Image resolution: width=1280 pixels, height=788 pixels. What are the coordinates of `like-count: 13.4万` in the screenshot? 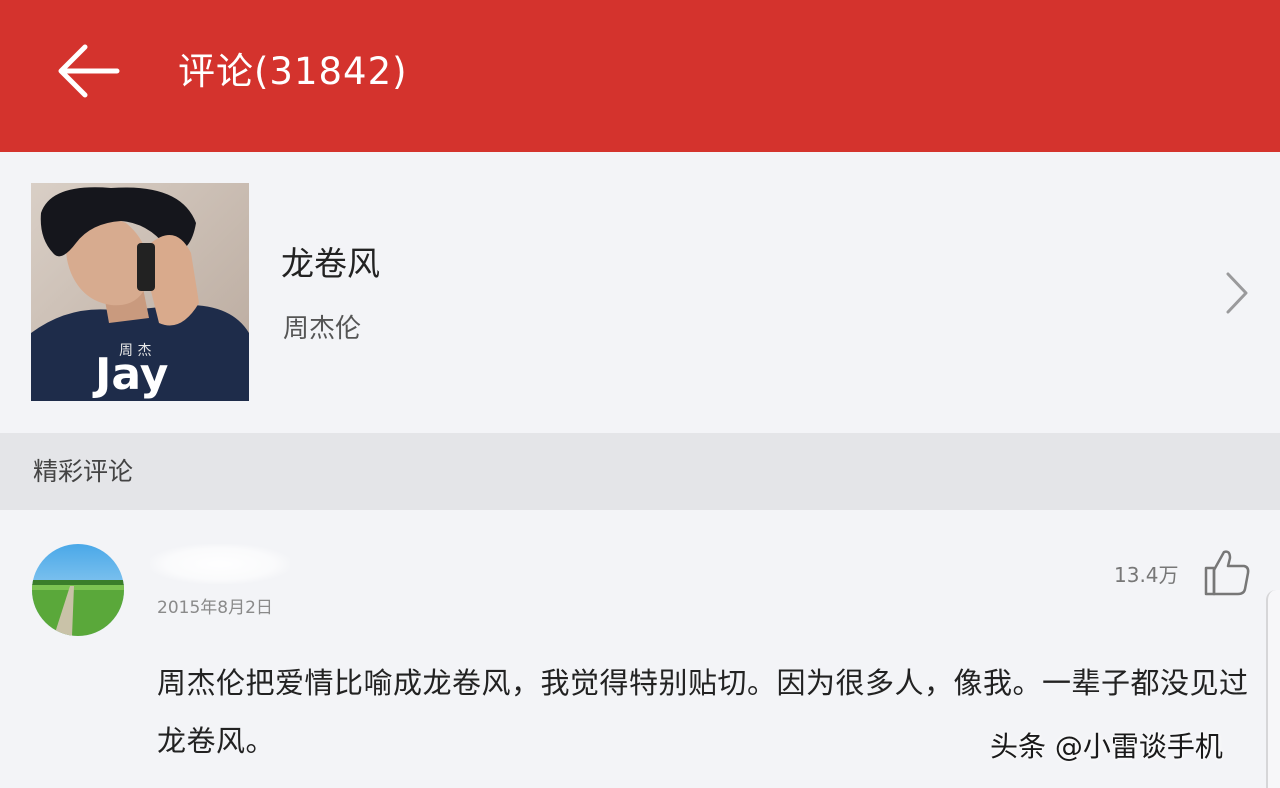 It's located at (1146, 575).